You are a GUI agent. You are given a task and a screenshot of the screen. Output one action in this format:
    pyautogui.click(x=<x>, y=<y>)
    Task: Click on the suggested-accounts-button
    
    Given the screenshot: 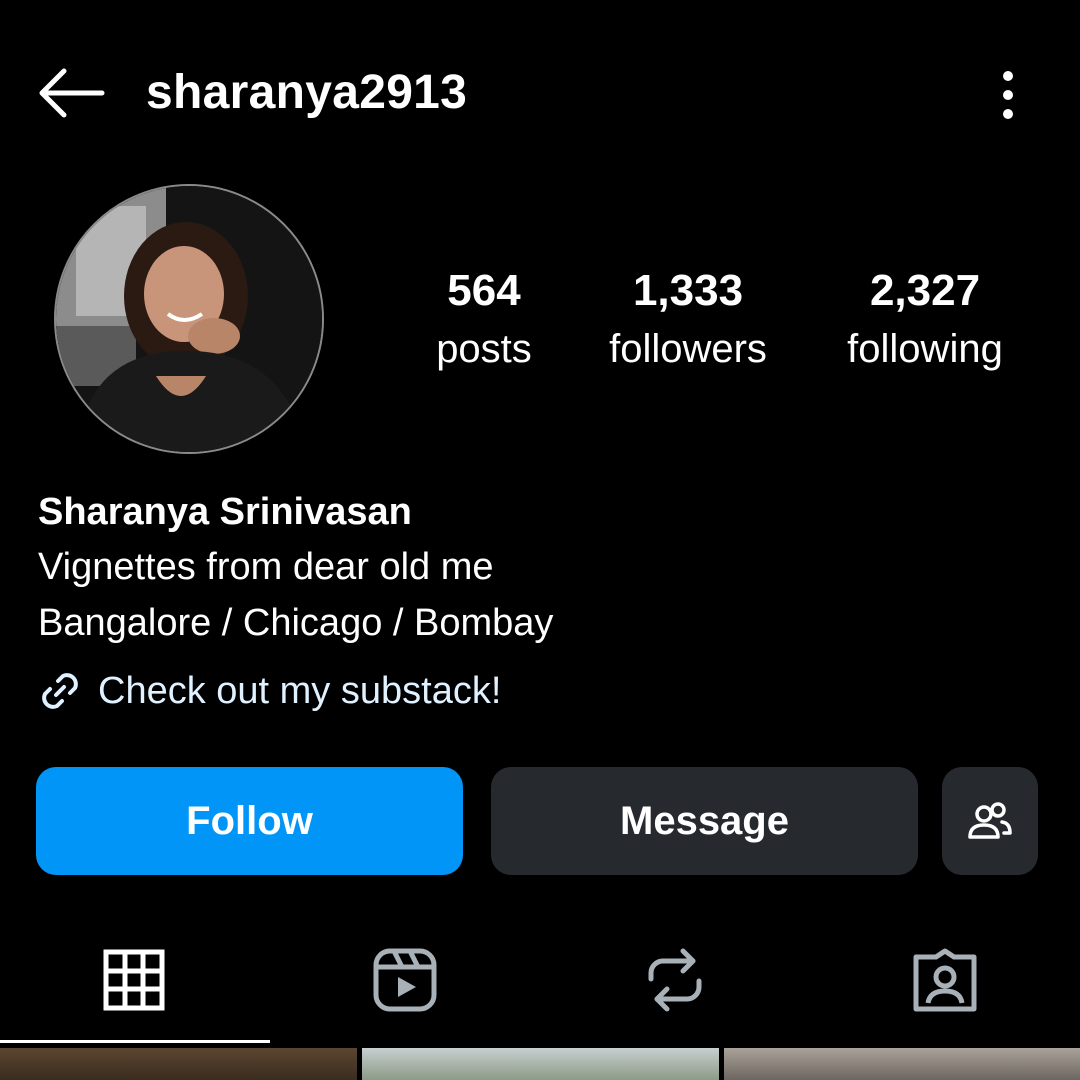 What is the action you would take?
    pyautogui.click(x=990, y=821)
    